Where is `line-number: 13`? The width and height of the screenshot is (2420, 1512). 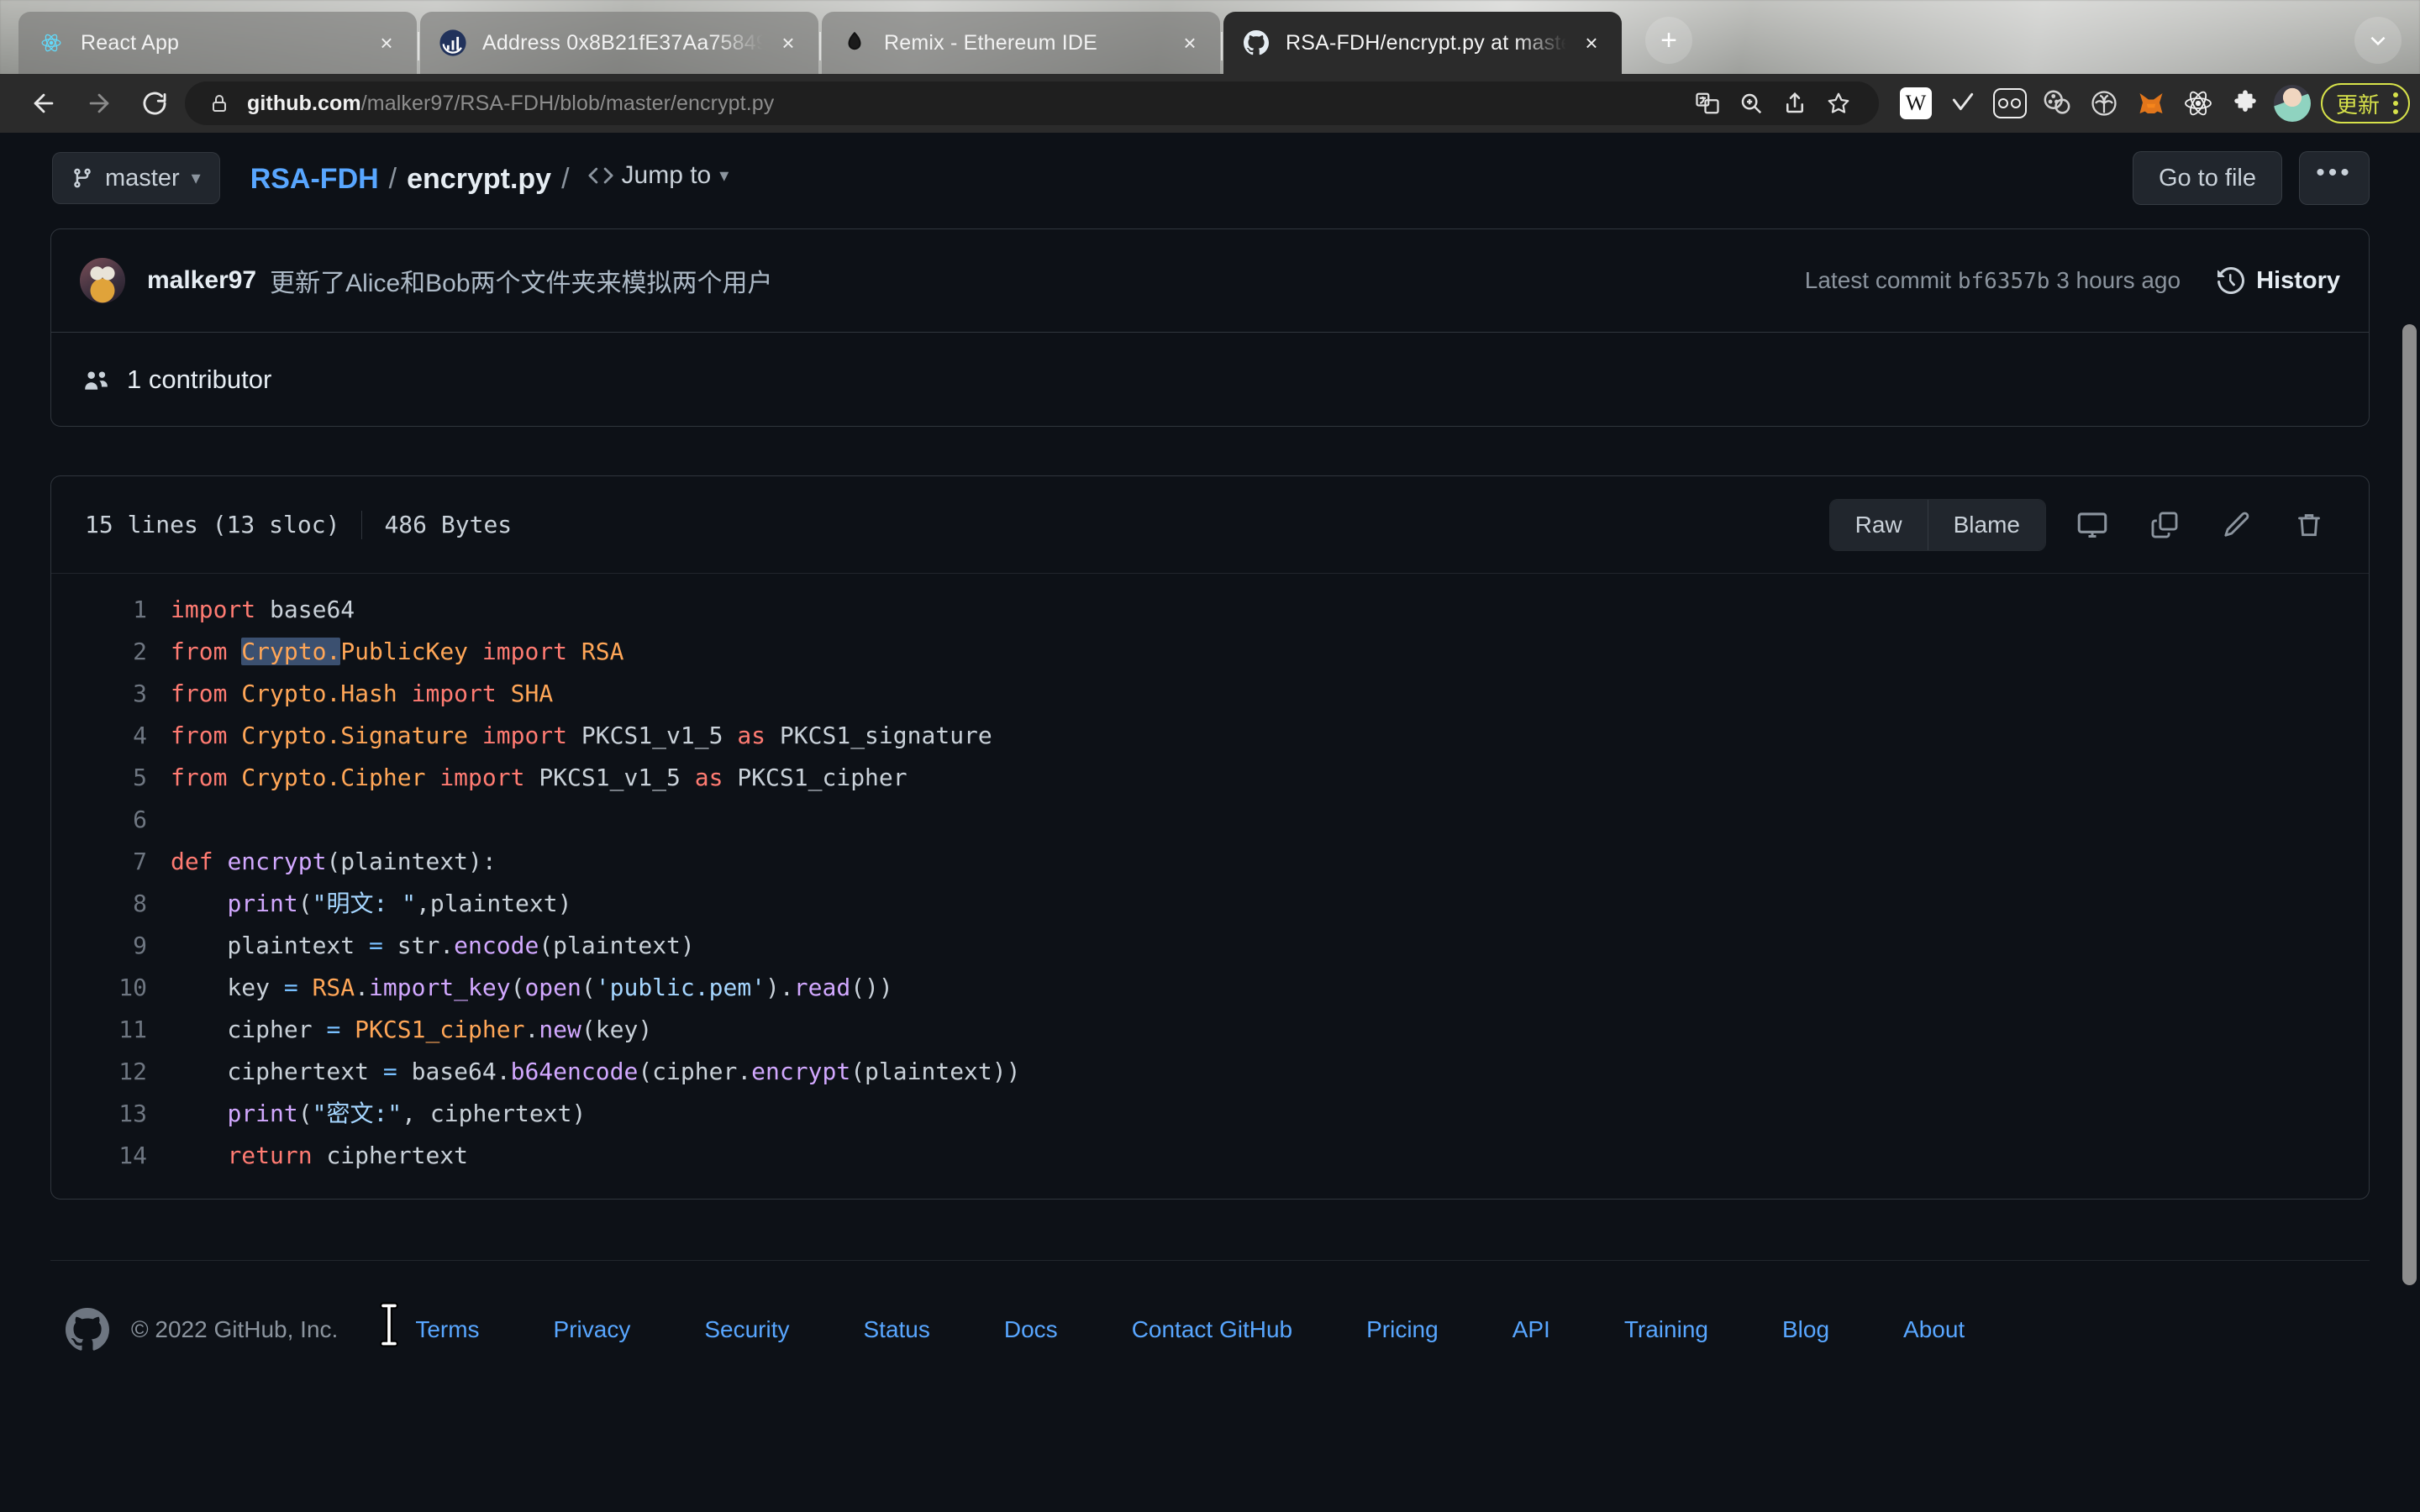 line-number: 13 is located at coordinates (111, 1114).